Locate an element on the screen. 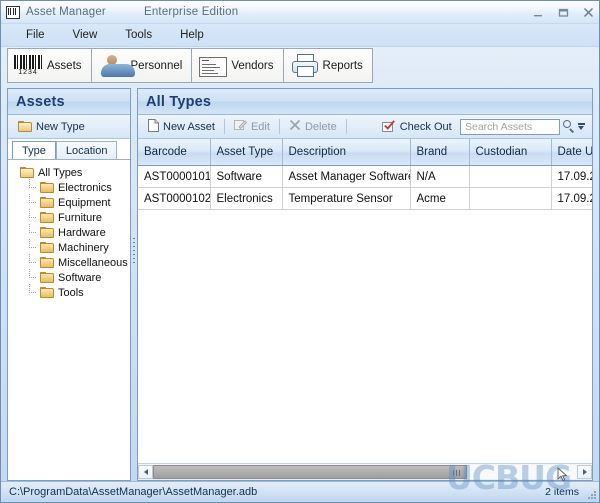 Image resolution: width=600 pixels, height=503 pixels. barcode-icon: 1234 is located at coordinates (28, 66).